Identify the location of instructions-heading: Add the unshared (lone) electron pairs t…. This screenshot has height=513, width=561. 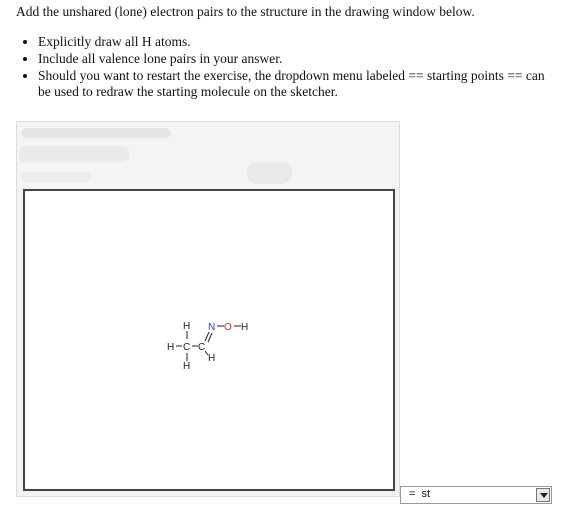
(245, 11).